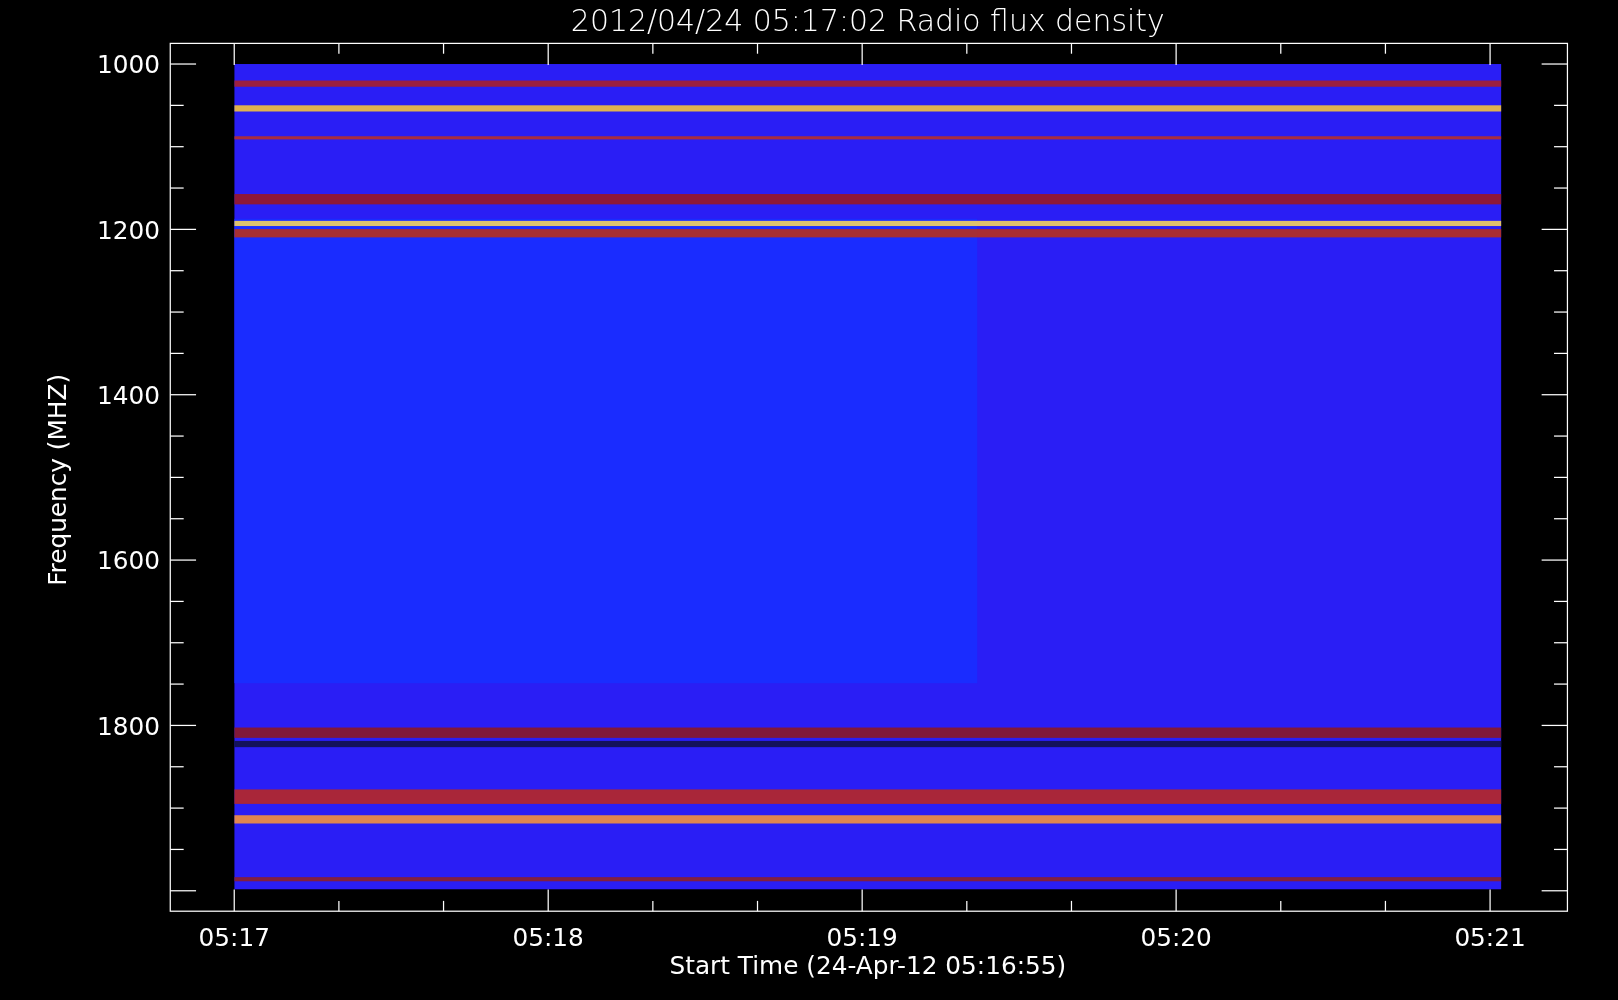  I want to click on chart-title: 2012/04/24 05:17:02 Radio flux density, so click(867, 20).